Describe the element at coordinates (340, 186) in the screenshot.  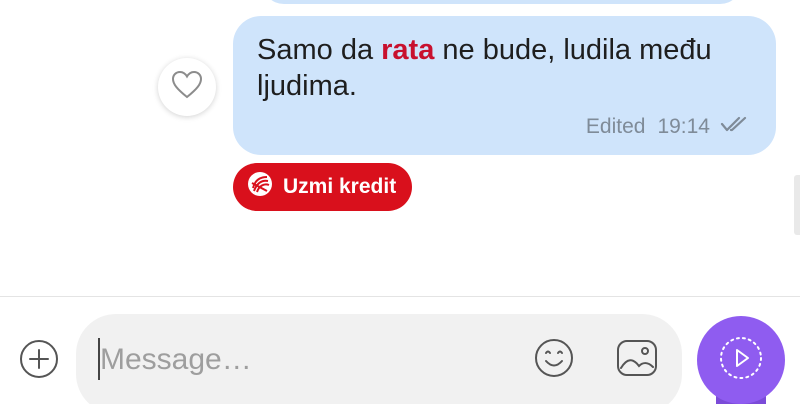
I see `promo-label: Uzmi kredit` at that location.